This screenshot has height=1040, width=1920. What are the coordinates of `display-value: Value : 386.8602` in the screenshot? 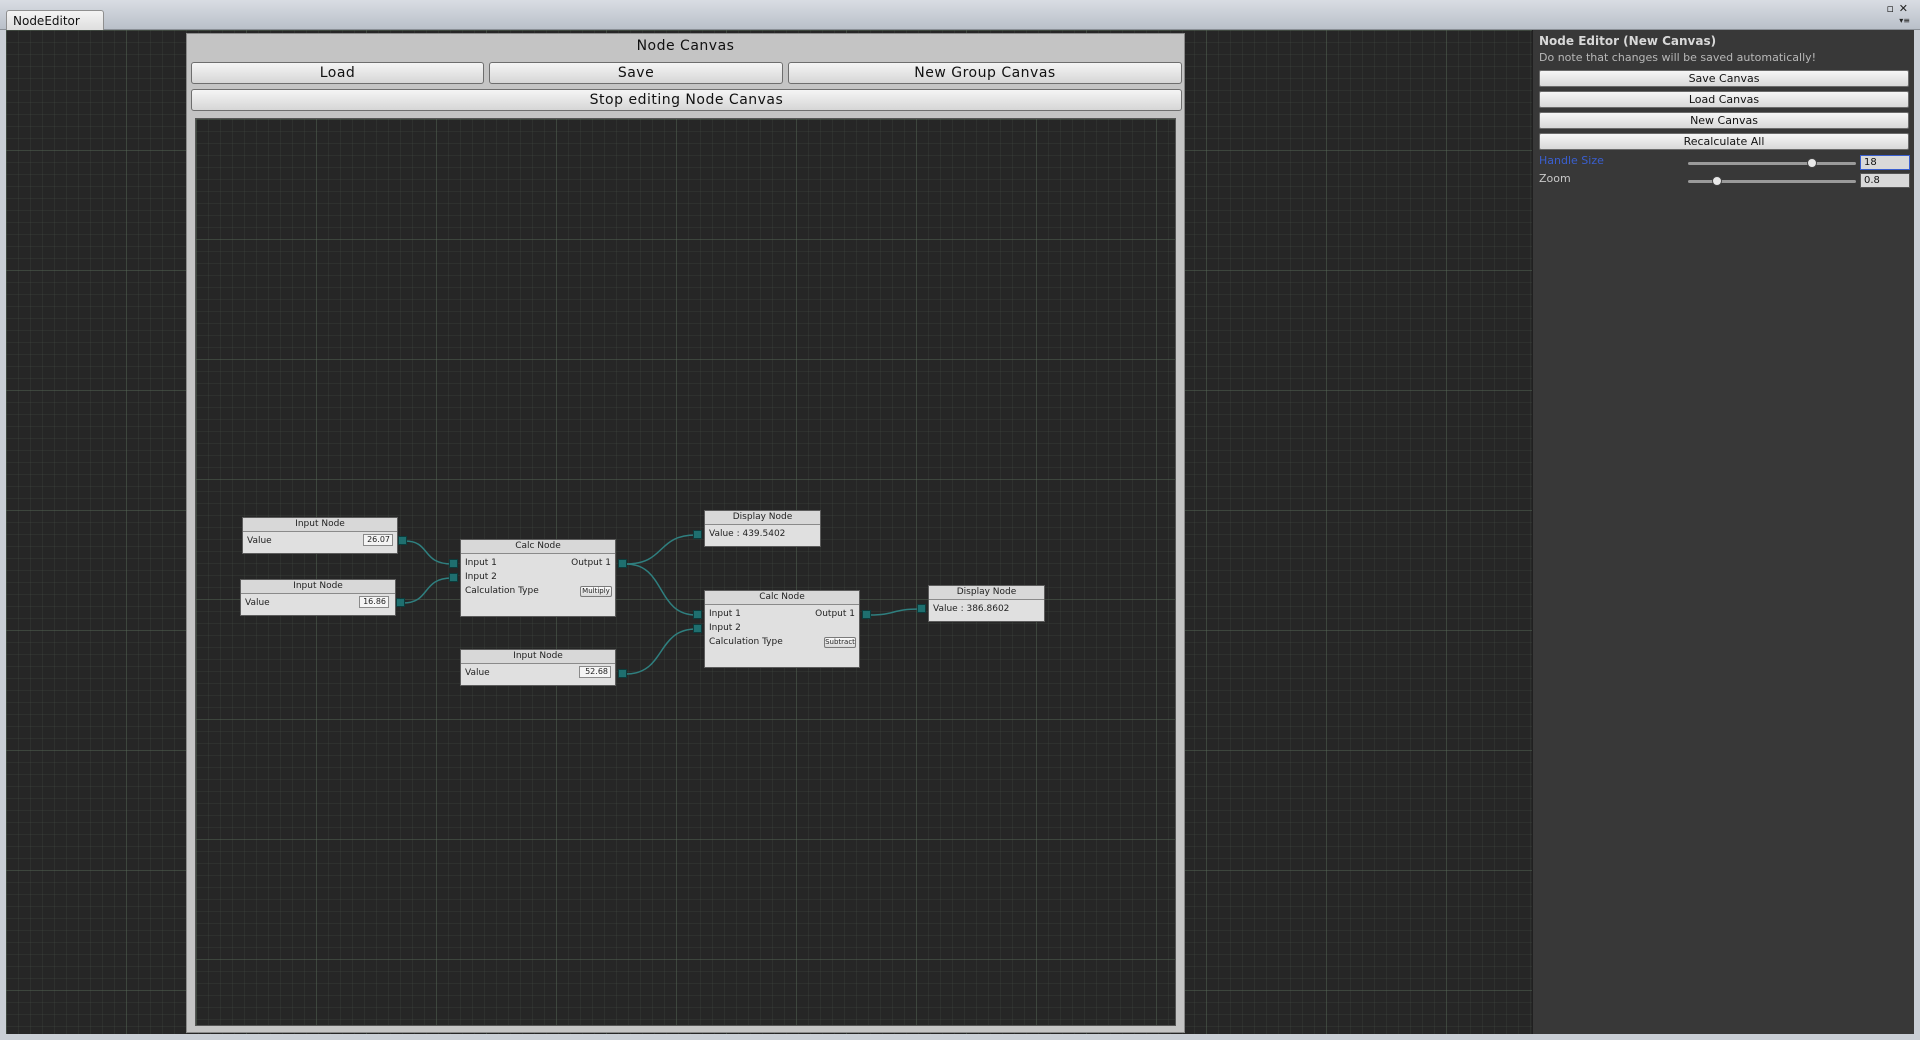 It's located at (971, 609).